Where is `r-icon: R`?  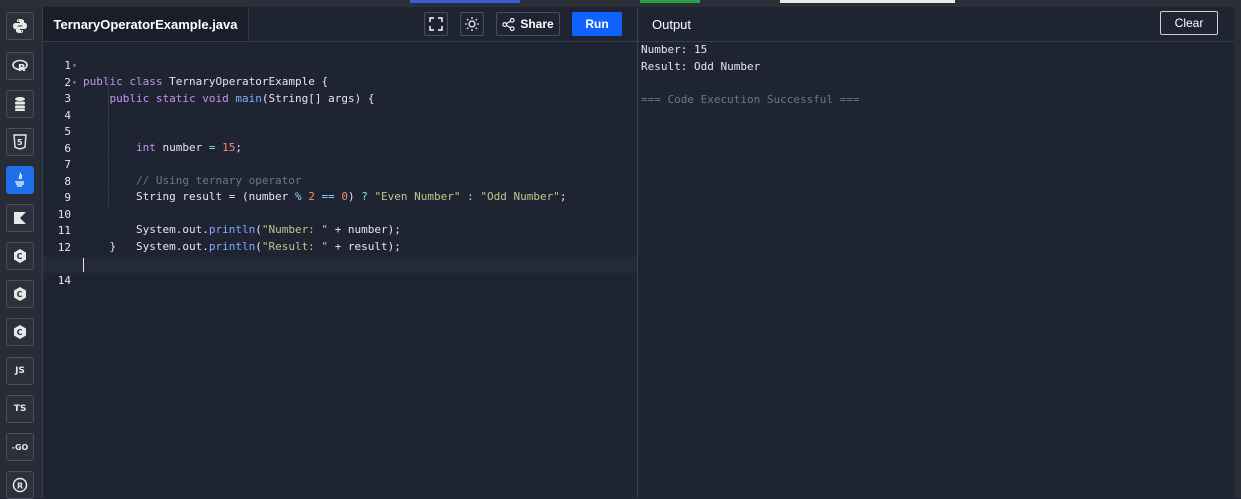
r-icon: R is located at coordinates (20, 66).